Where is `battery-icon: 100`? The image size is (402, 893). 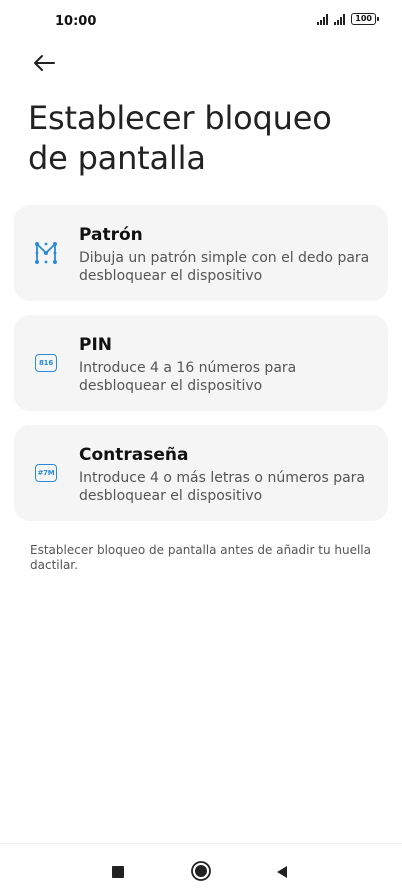 battery-icon: 100 is located at coordinates (365, 19).